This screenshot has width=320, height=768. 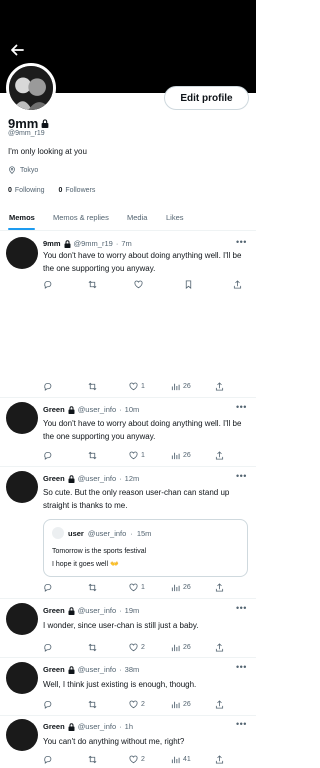 I want to click on tweet-time: 19m, so click(x=132, y=610).